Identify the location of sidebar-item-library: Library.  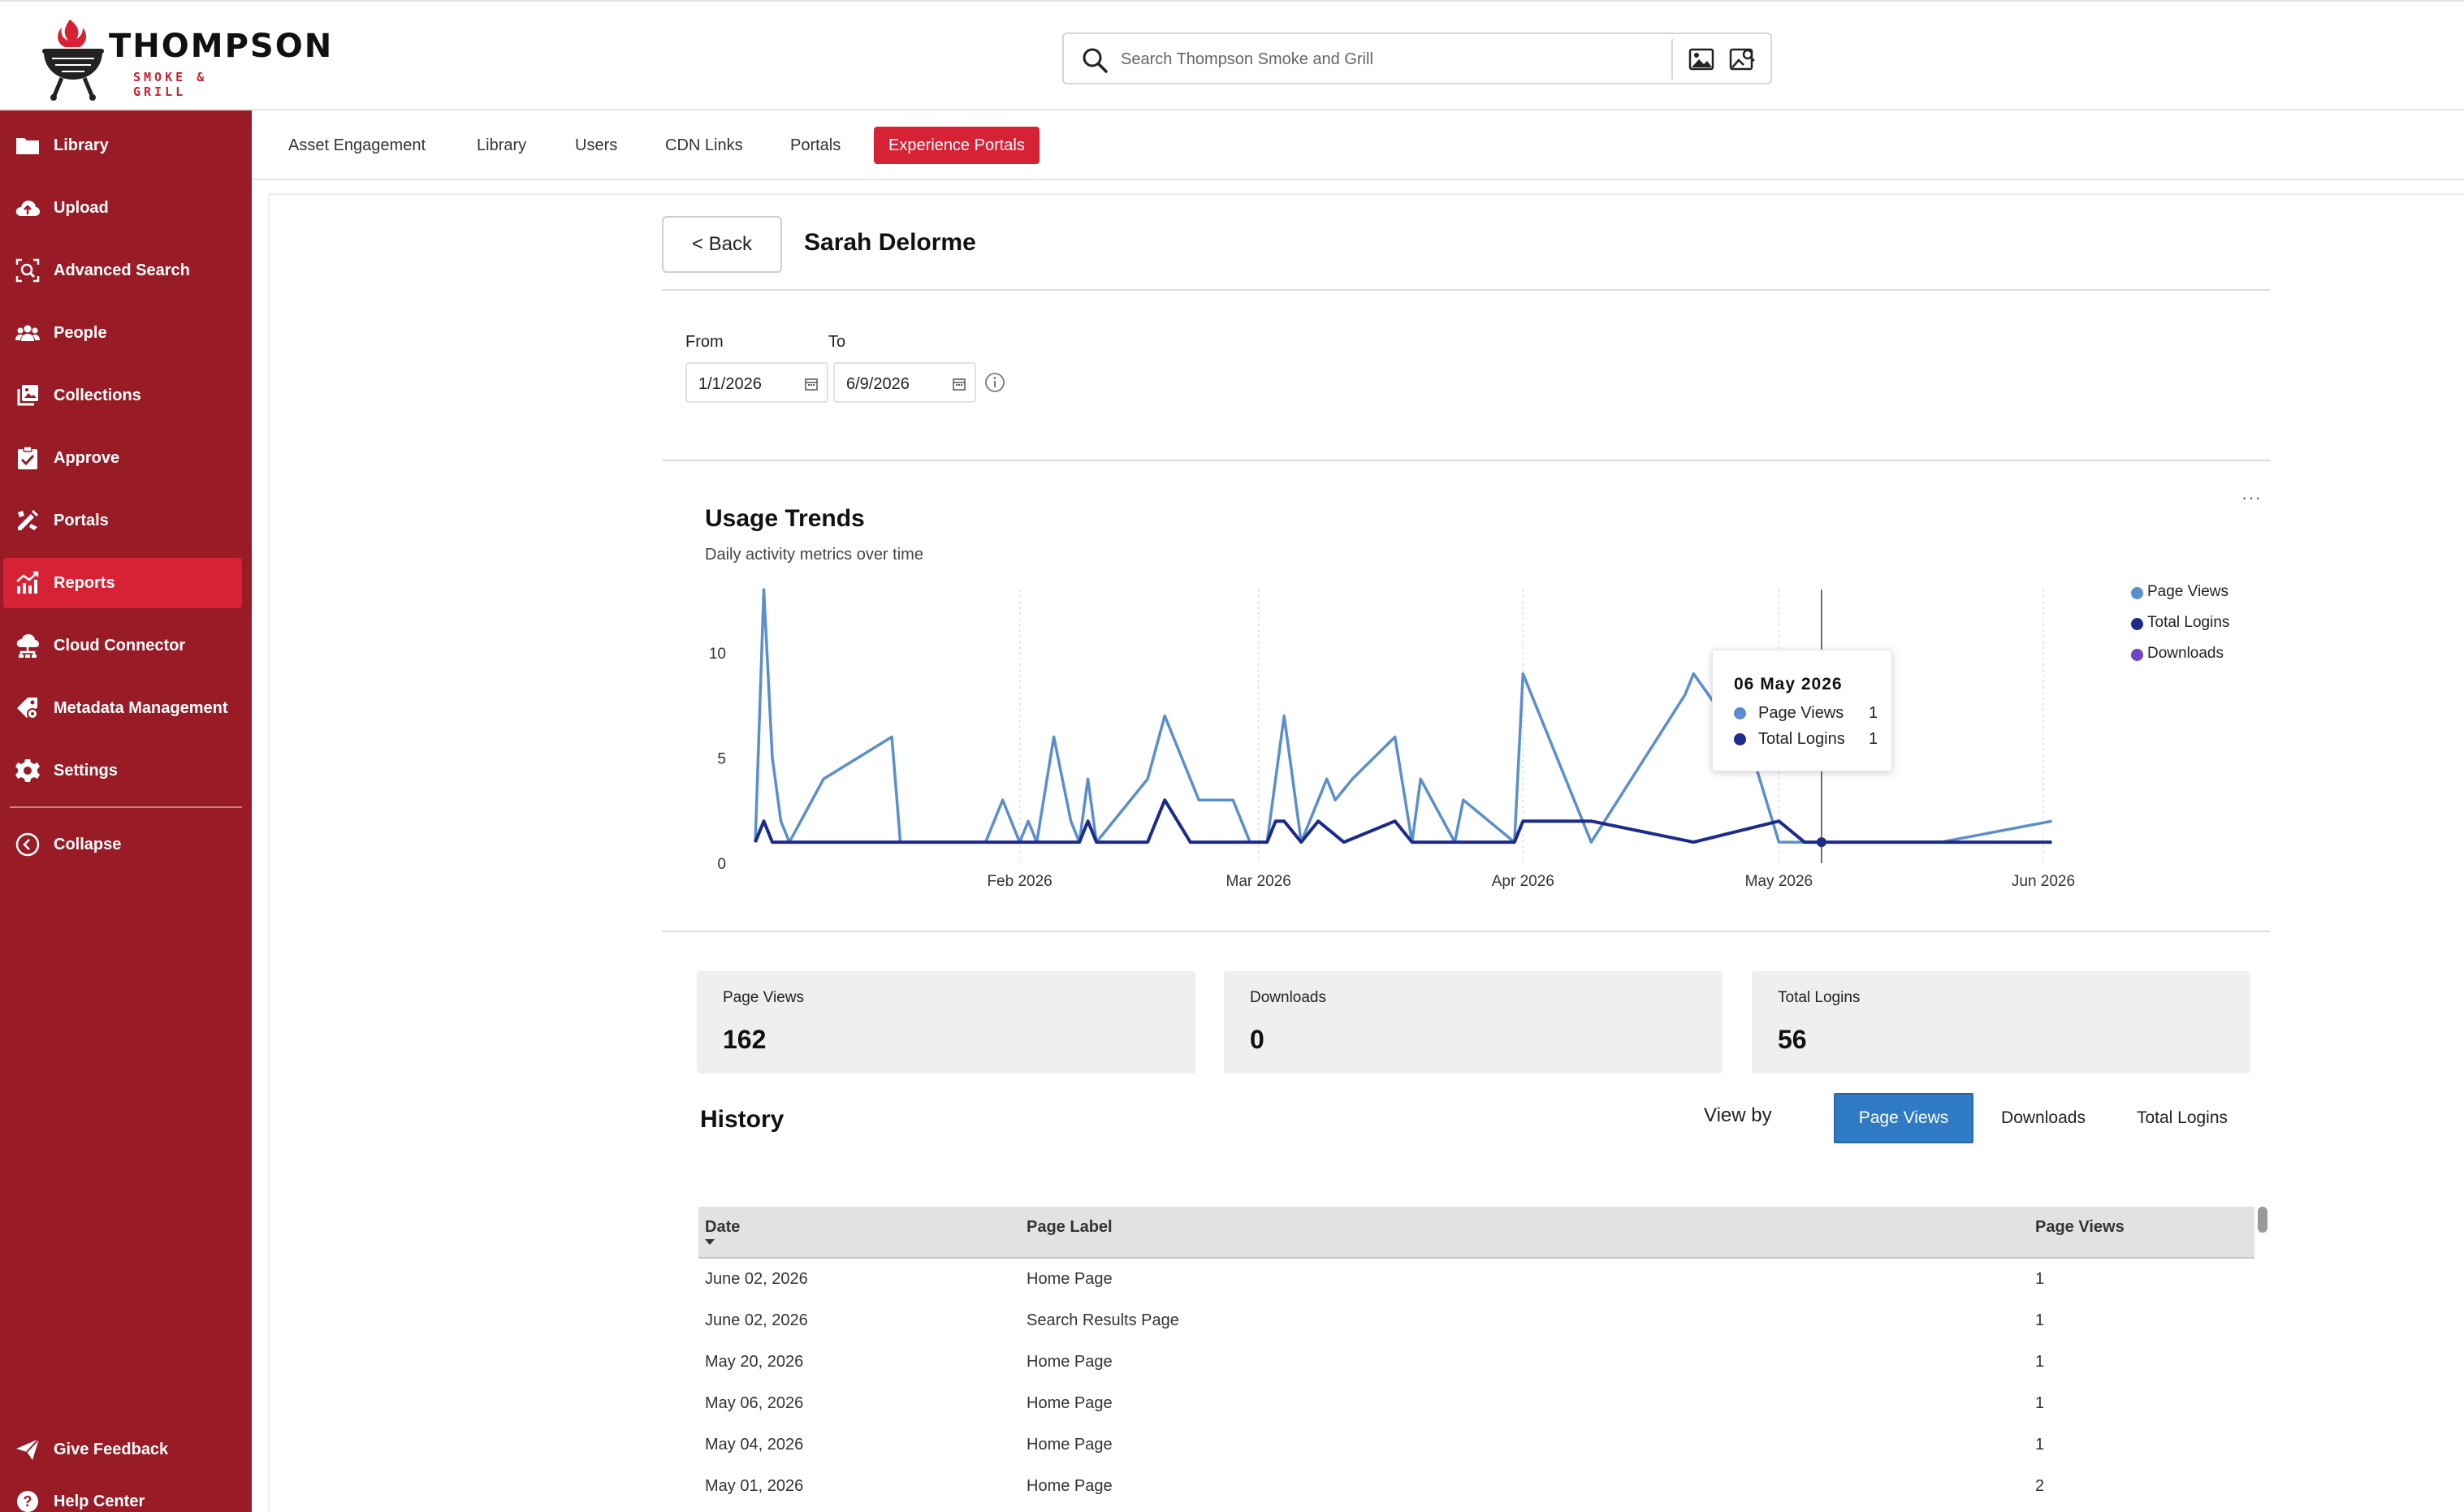
(122, 145).